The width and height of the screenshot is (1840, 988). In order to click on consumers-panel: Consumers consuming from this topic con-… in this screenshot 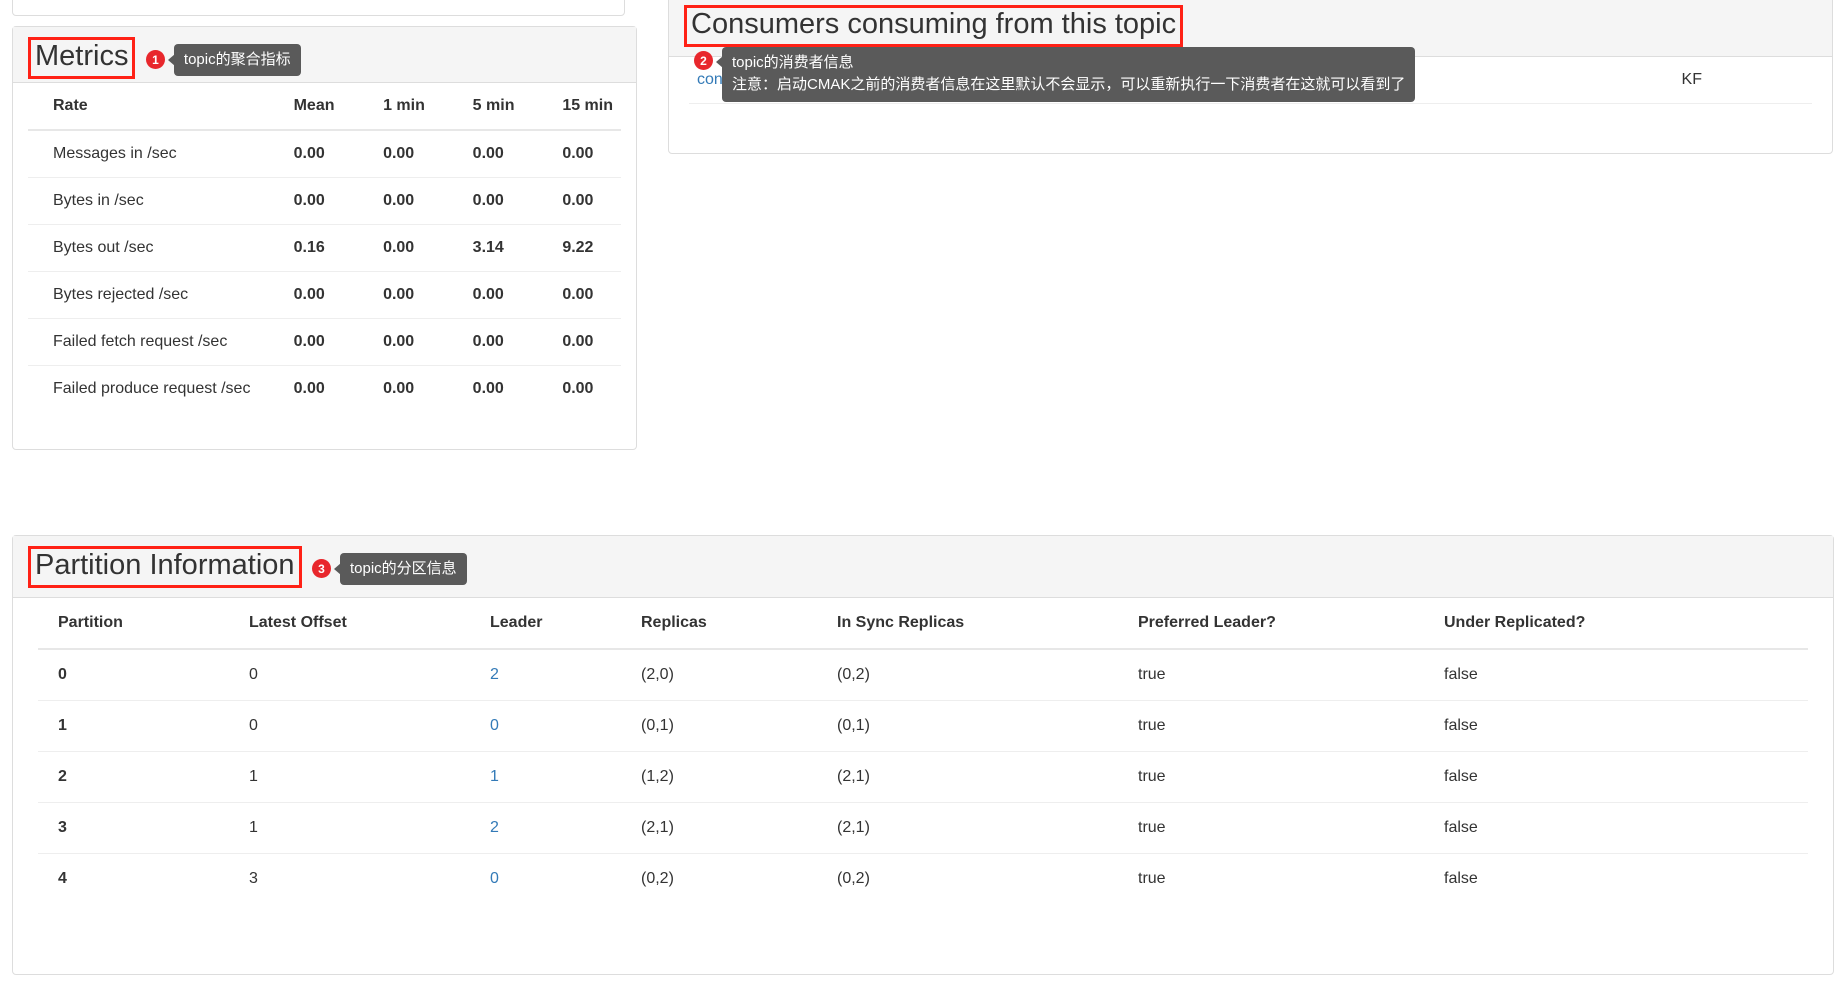, I will do `click(1250, 77)`.